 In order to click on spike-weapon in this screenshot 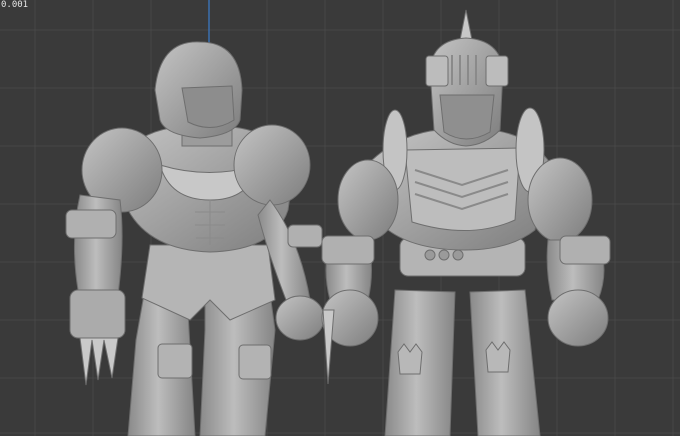, I will do `click(328, 347)`.